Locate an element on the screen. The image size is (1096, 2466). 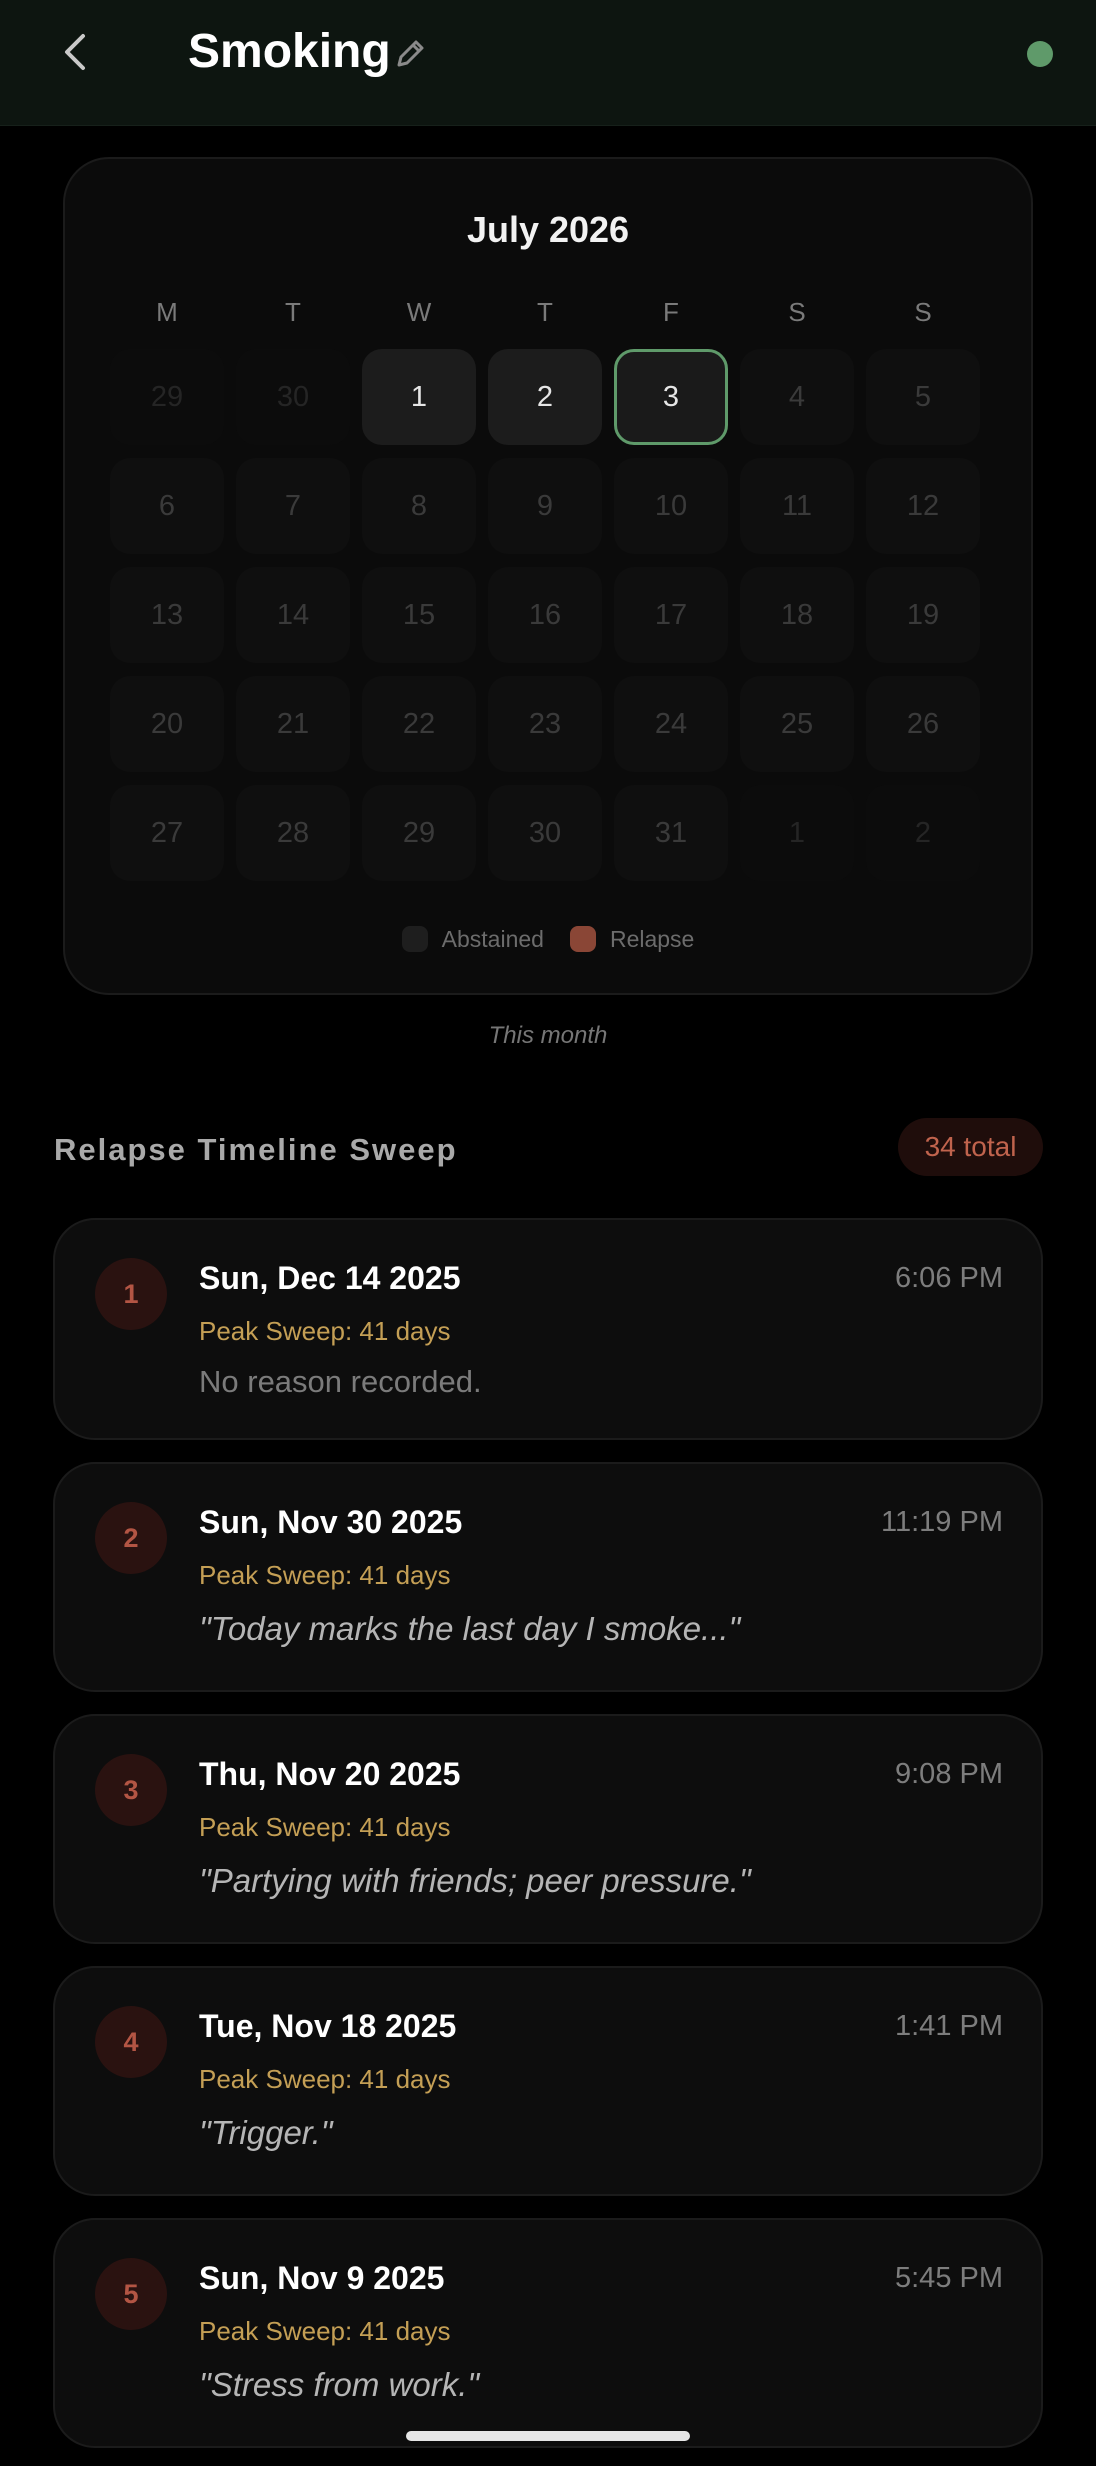
calendar-day: 23 is located at coordinates (545, 724).